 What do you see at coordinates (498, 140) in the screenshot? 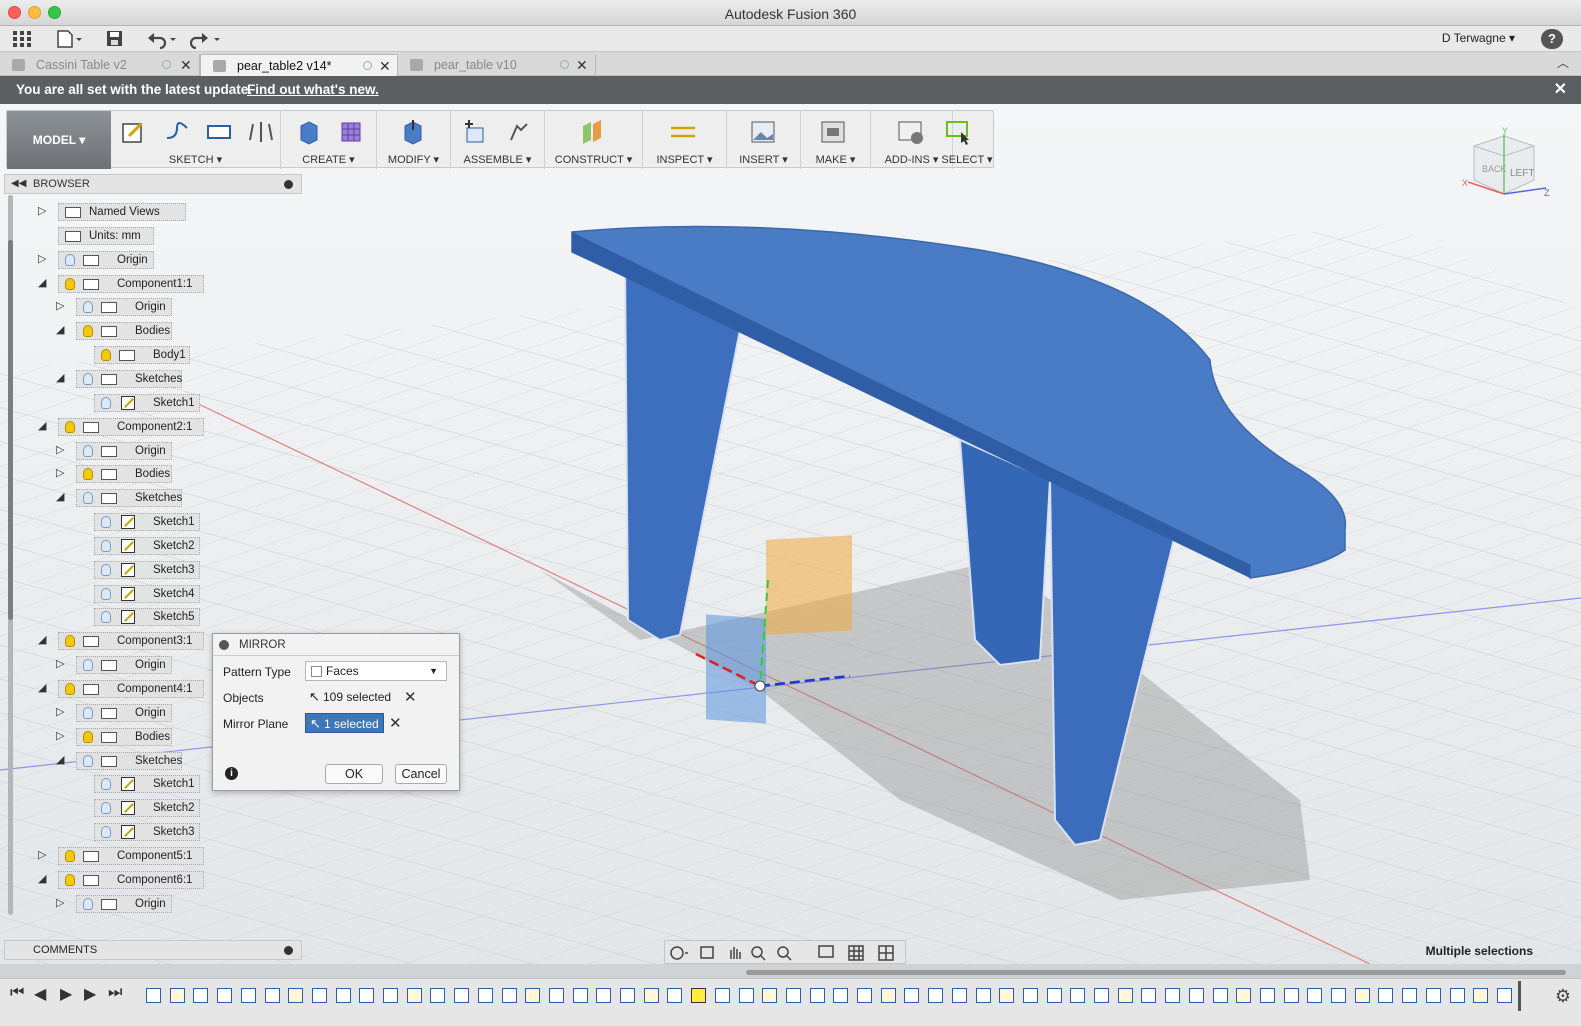
I see `toolbar-group-assemble: ASSEMBLE ▾` at bounding box center [498, 140].